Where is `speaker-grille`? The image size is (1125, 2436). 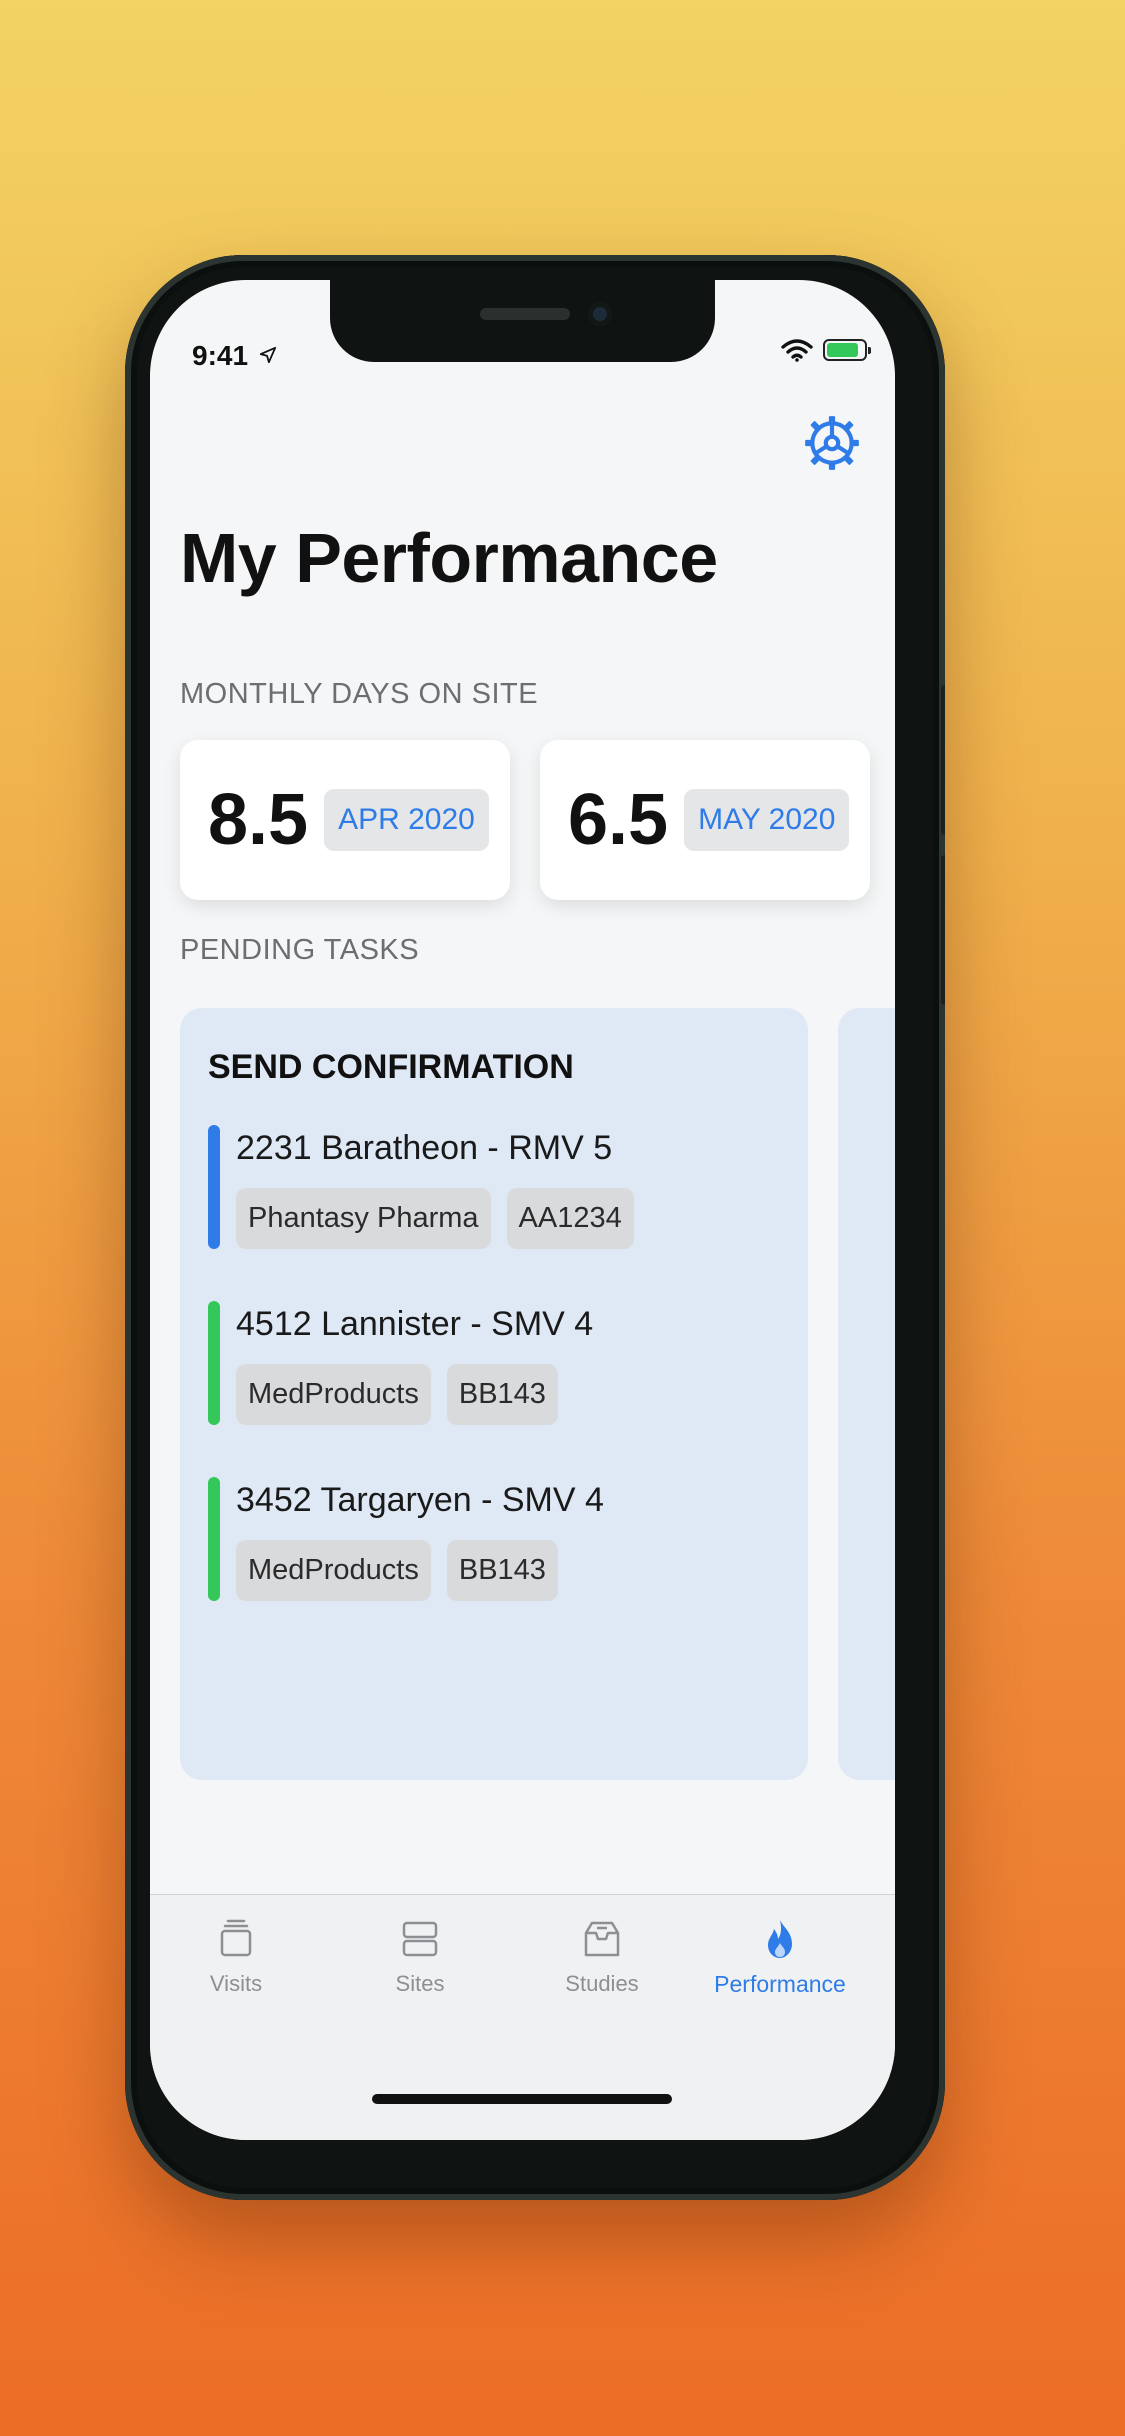
speaker-grille is located at coordinates (525, 314).